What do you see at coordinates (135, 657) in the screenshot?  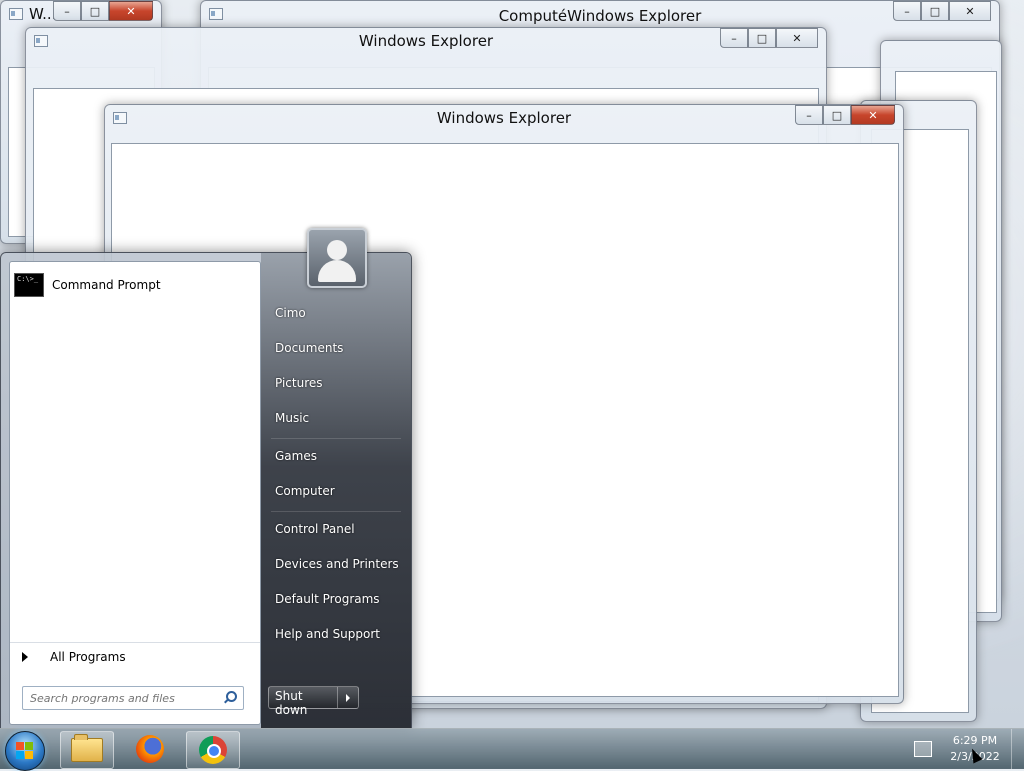 I see `all-programs-button: All Programs` at bounding box center [135, 657].